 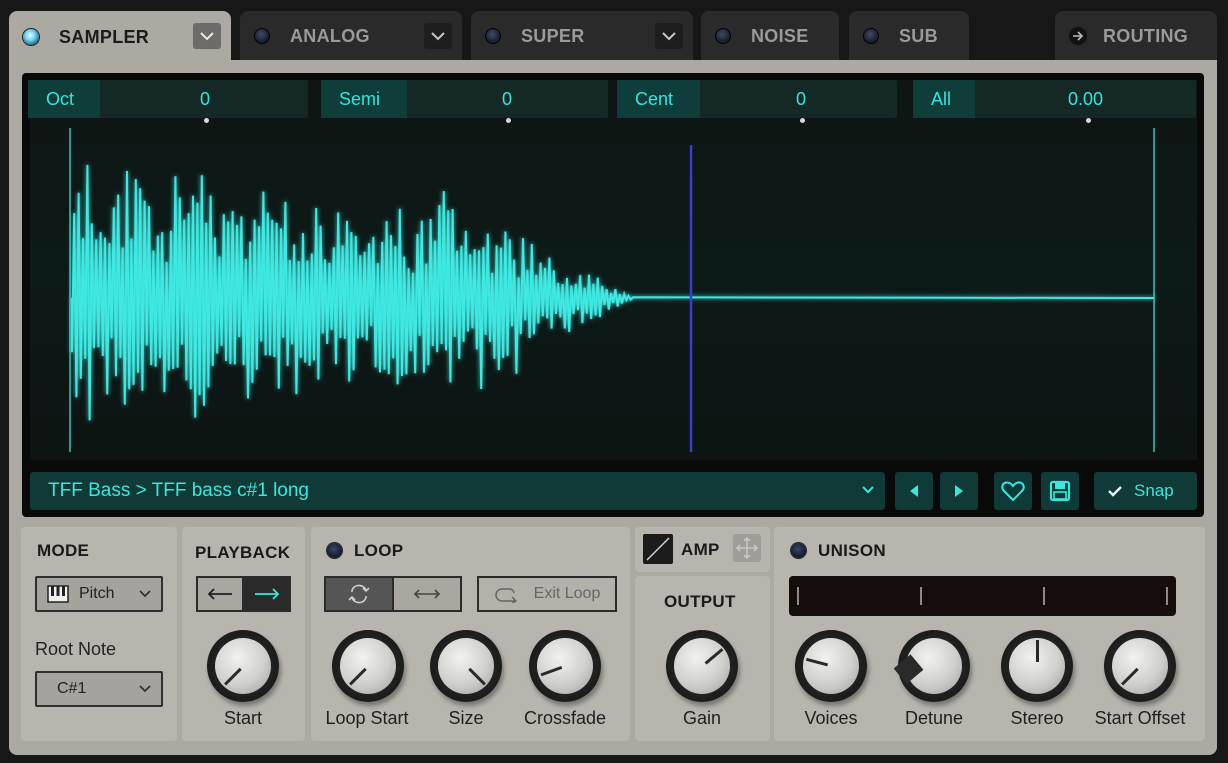 I want to click on detune-knob, so click(x=931, y=666).